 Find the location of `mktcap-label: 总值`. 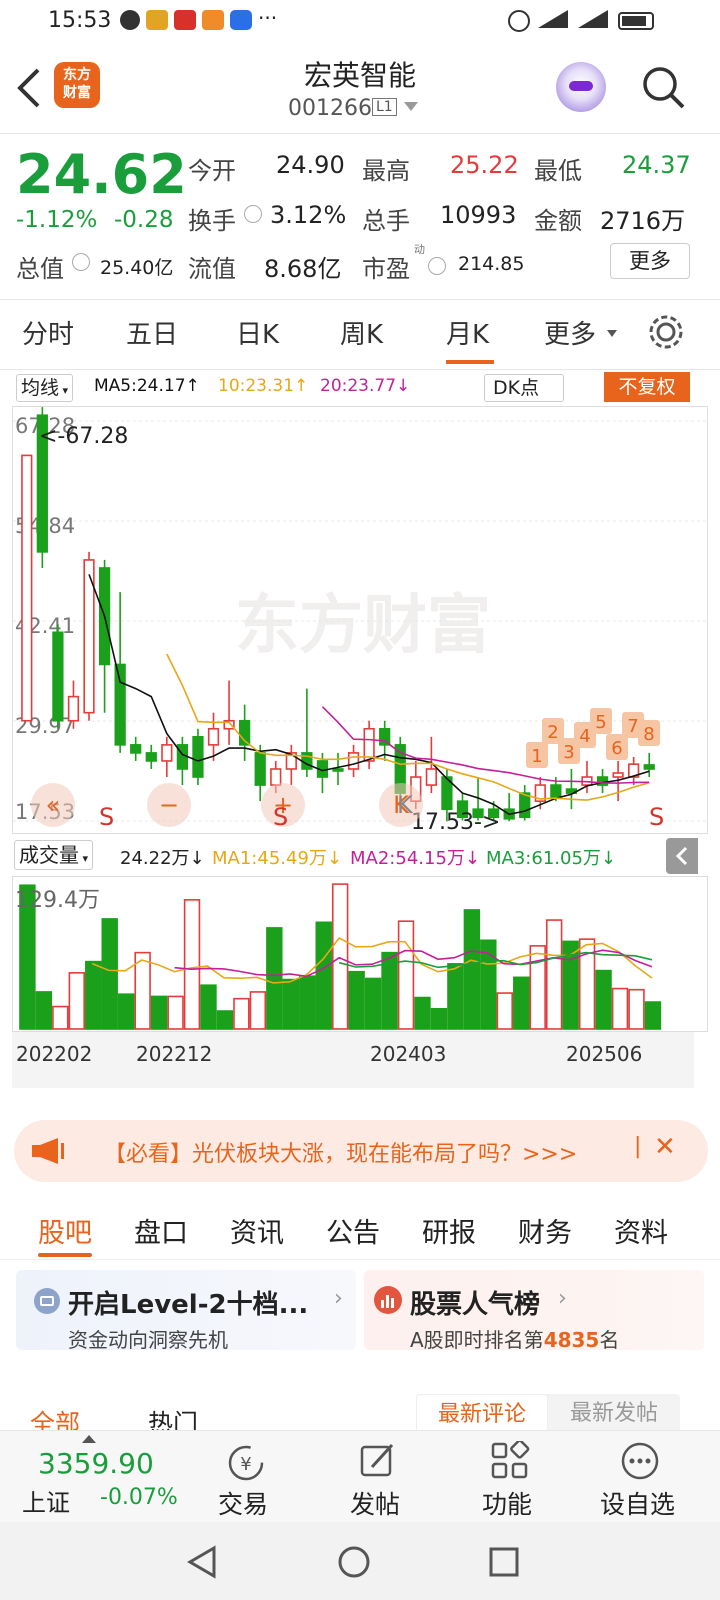

mktcap-label: 总值 is located at coordinates (40, 269).